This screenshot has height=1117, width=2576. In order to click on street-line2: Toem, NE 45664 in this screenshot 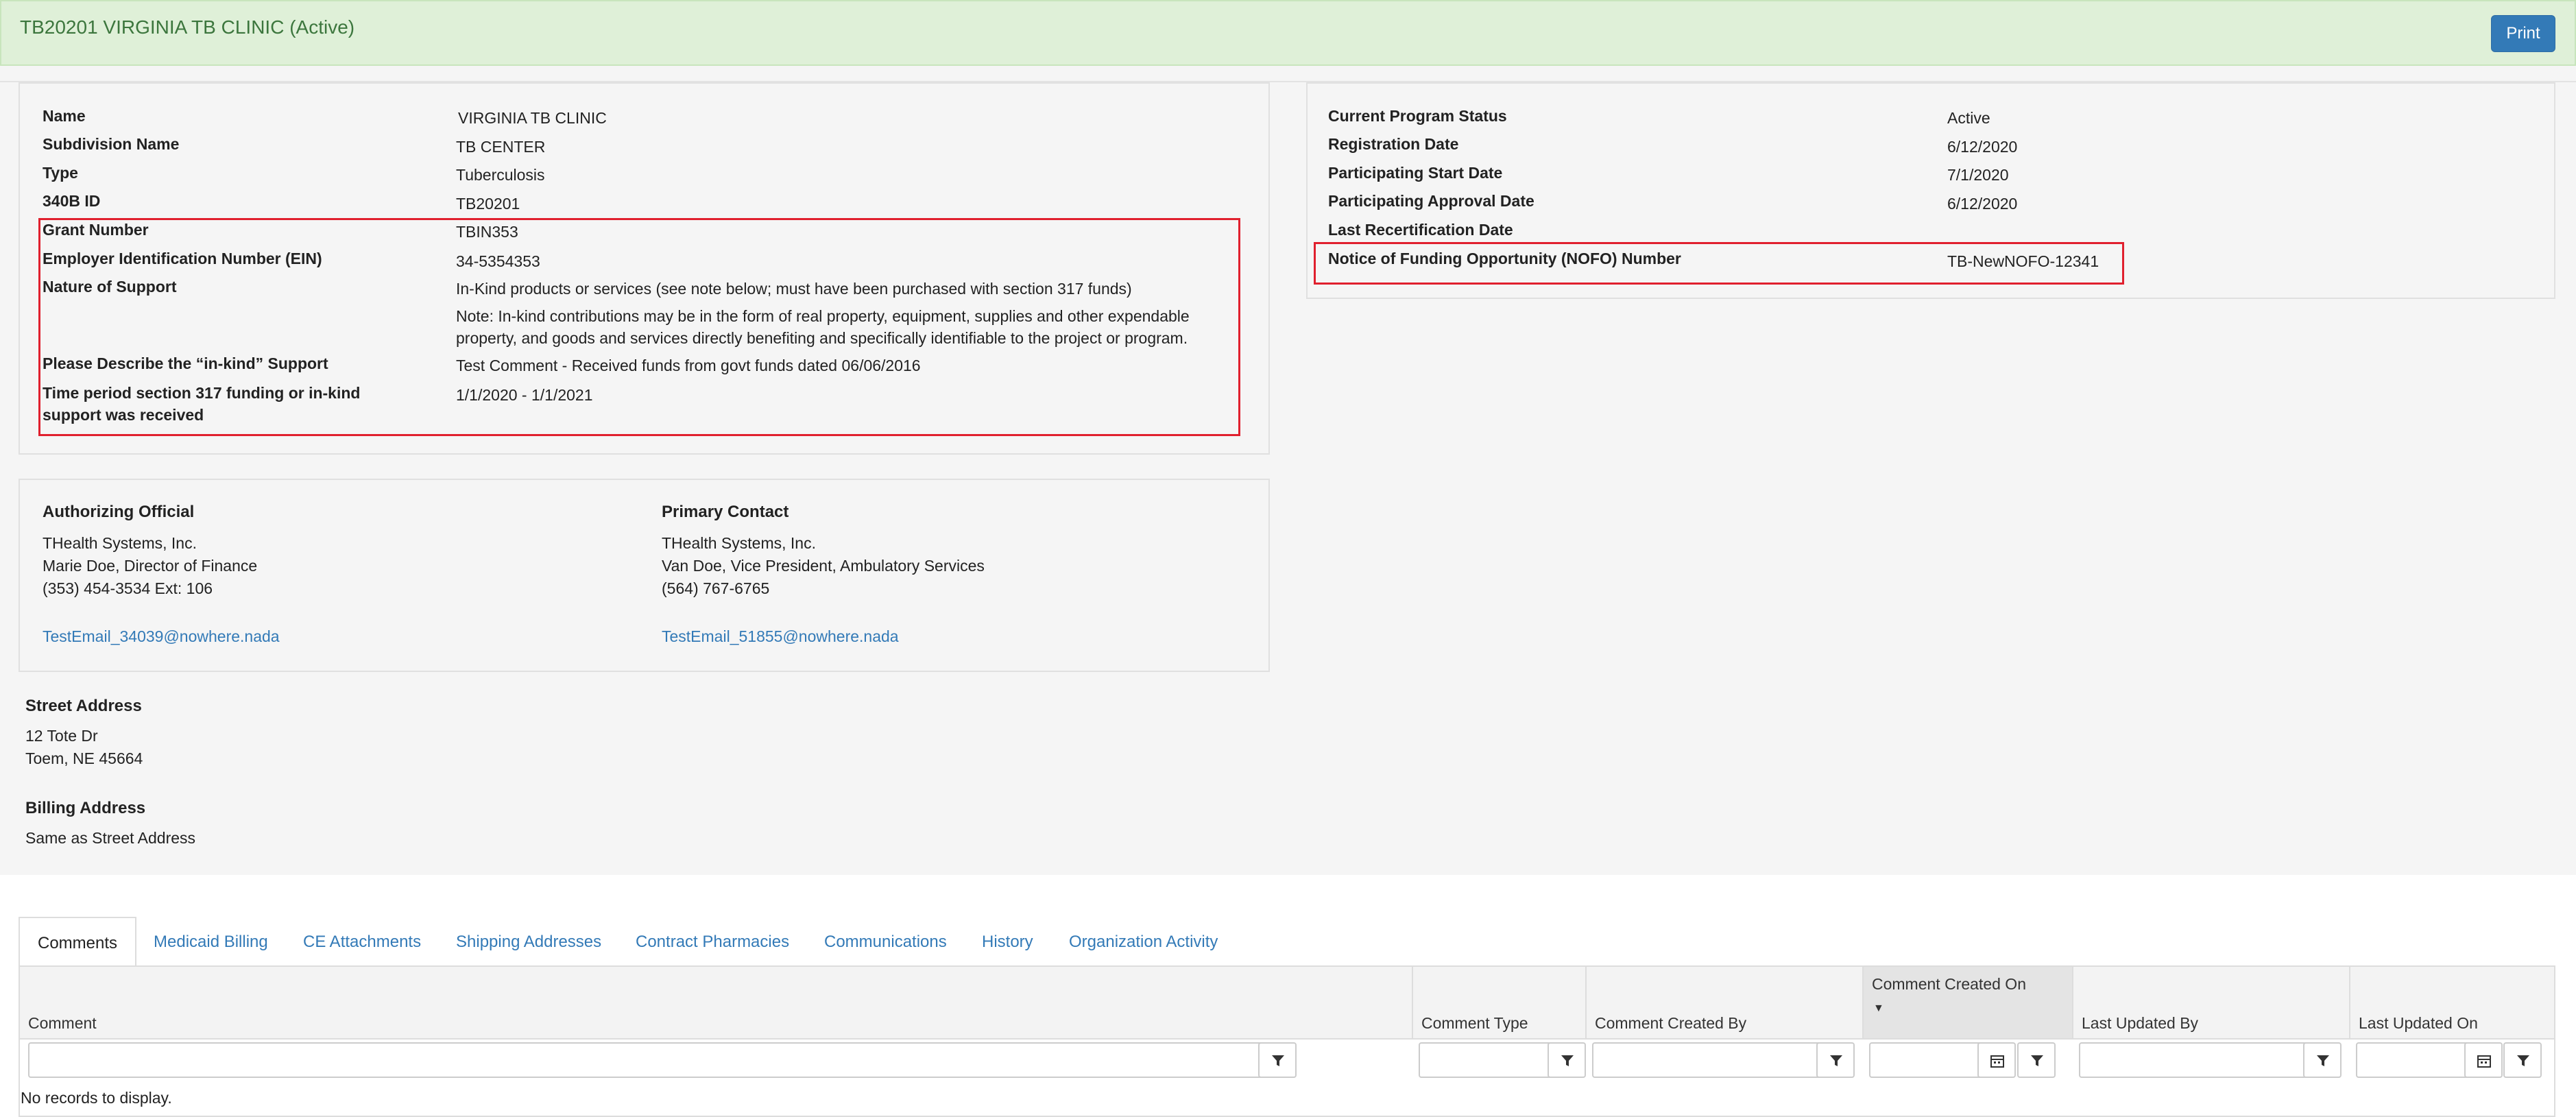, I will do `click(84, 758)`.